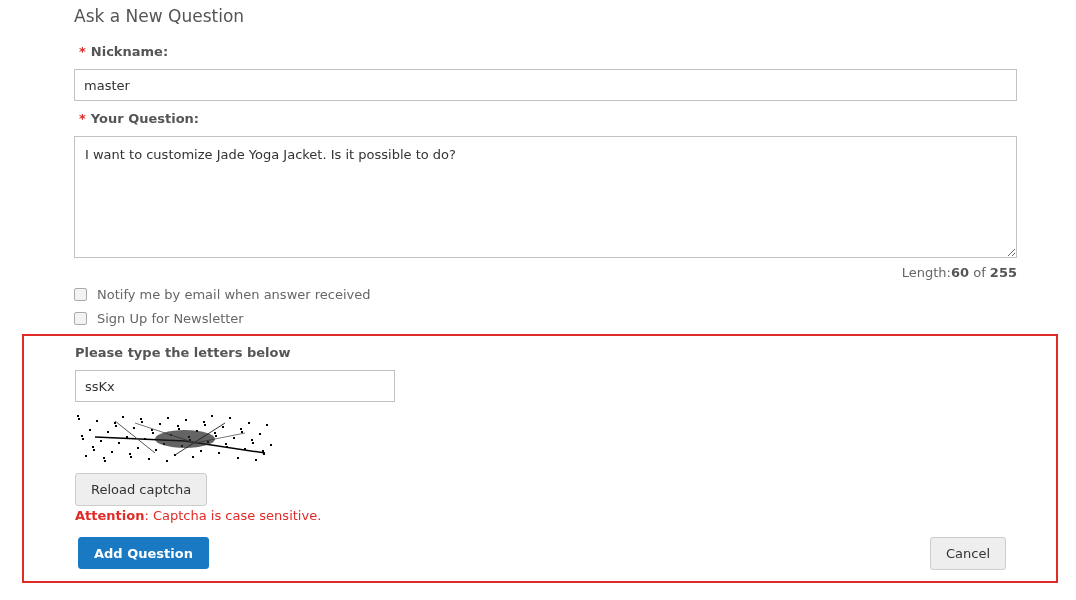 The image size is (1076, 600). What do you see at coordinates (145, 118) in the screenshot?
I see `field-label: Your Question:` at bounding box center [145, 118].